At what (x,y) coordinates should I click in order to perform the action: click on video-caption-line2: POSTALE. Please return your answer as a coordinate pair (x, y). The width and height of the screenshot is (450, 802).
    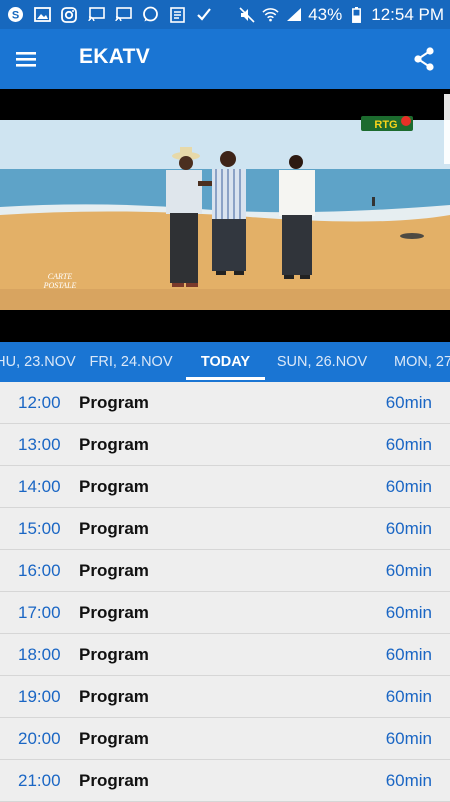
    Looking at the image, I should click on (60, 285).